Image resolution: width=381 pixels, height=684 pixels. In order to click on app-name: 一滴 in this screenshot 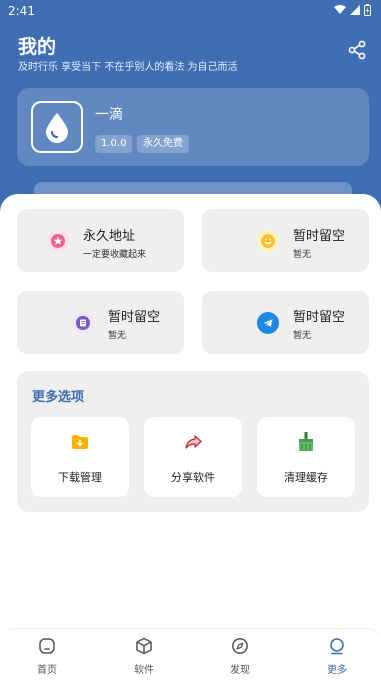, I will do `click(109, 115)`.